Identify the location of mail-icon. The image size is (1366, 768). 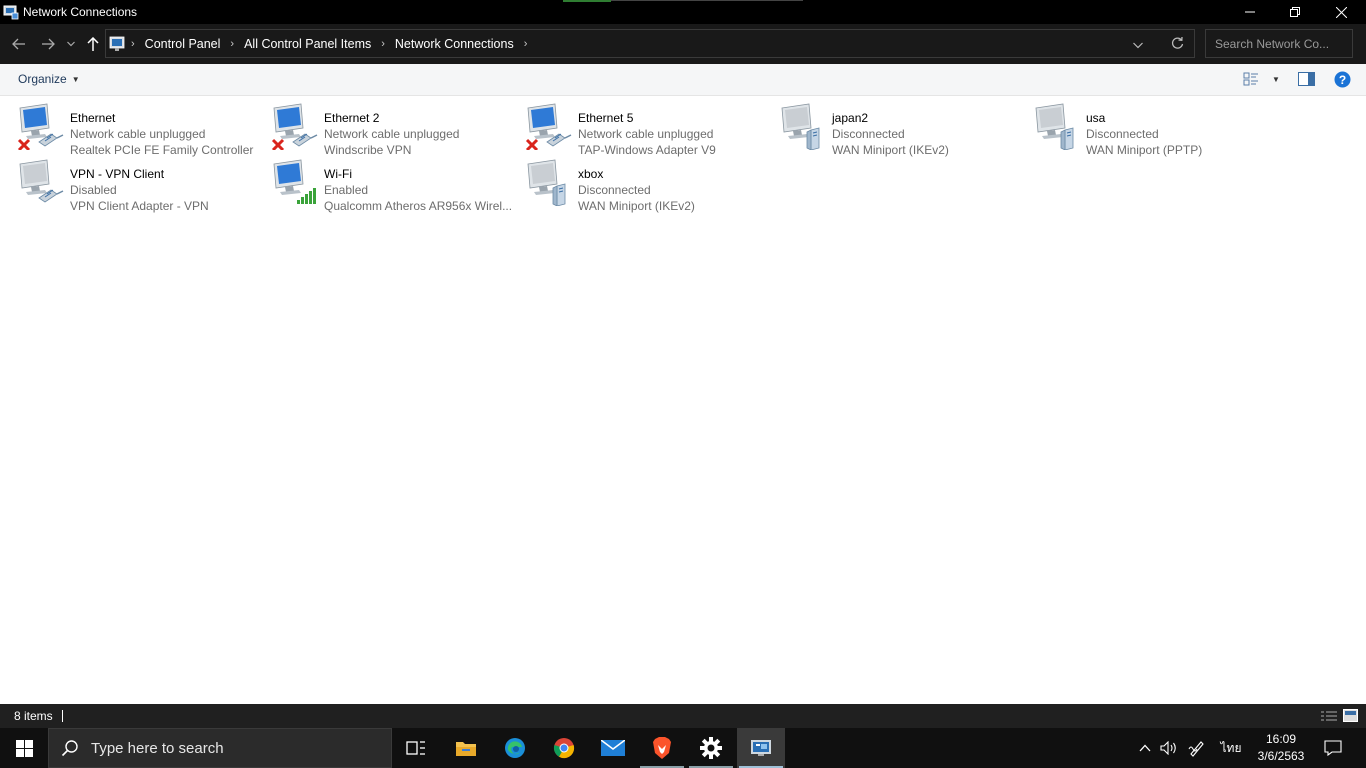
(613, 748).